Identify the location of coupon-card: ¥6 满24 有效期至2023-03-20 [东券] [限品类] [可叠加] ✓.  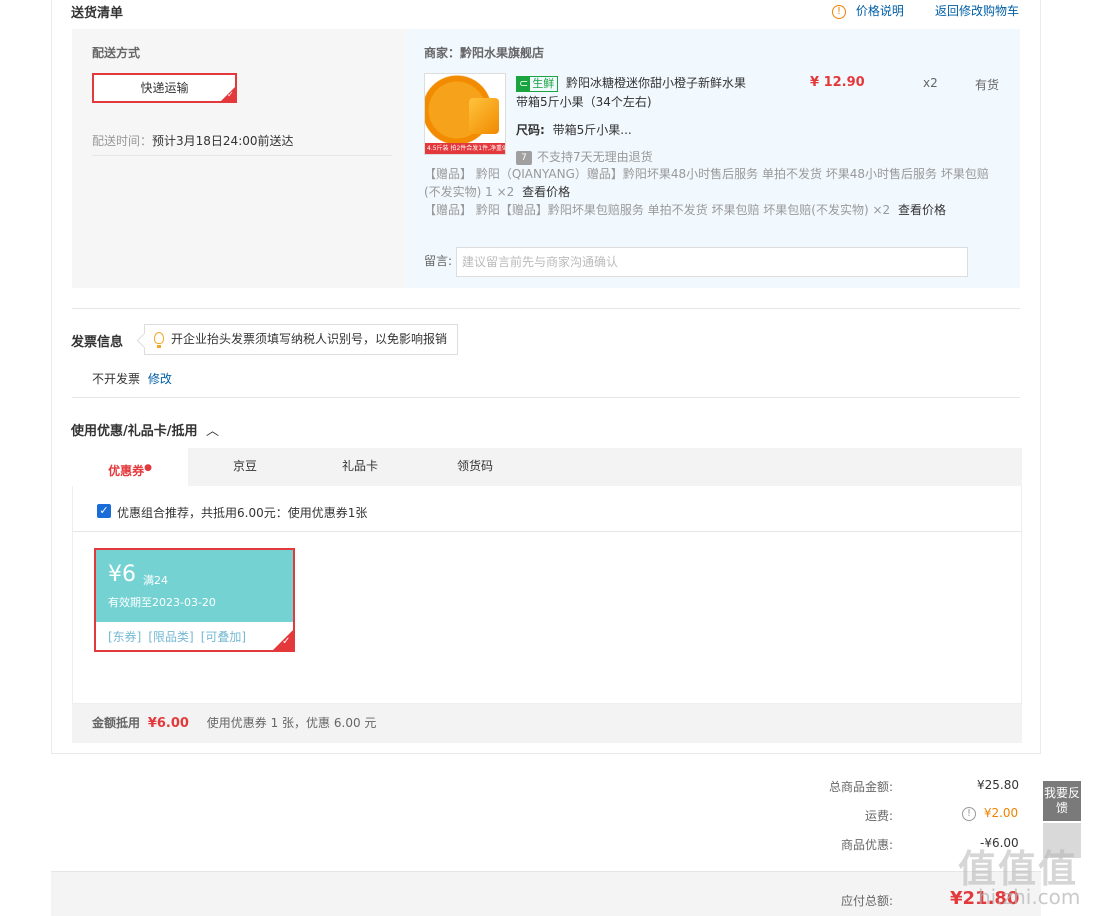
(194, 600).